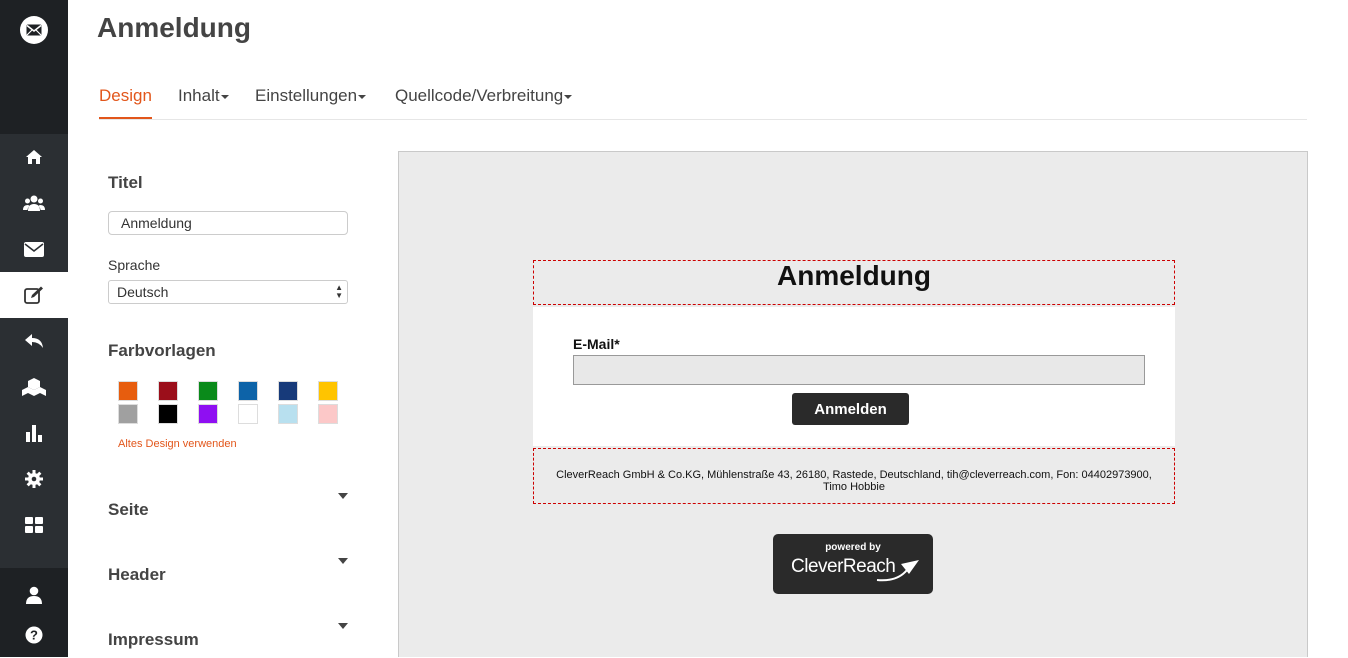  I want to click on powered-by-text: powered by, so click(853, 547).